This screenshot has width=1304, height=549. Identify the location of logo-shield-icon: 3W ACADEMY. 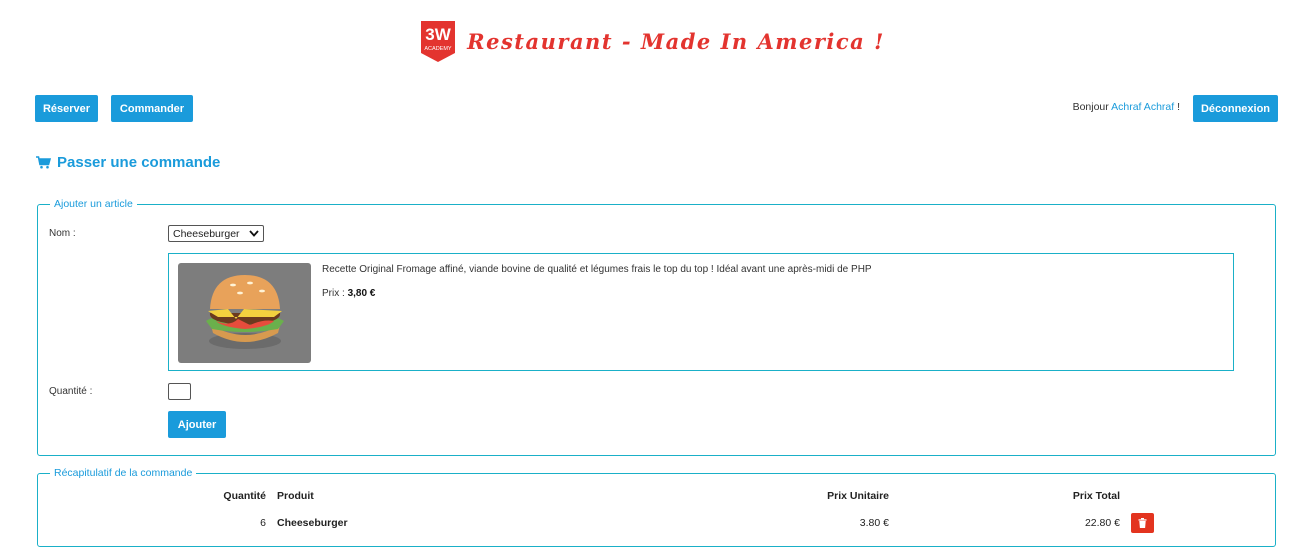
(438, 41).